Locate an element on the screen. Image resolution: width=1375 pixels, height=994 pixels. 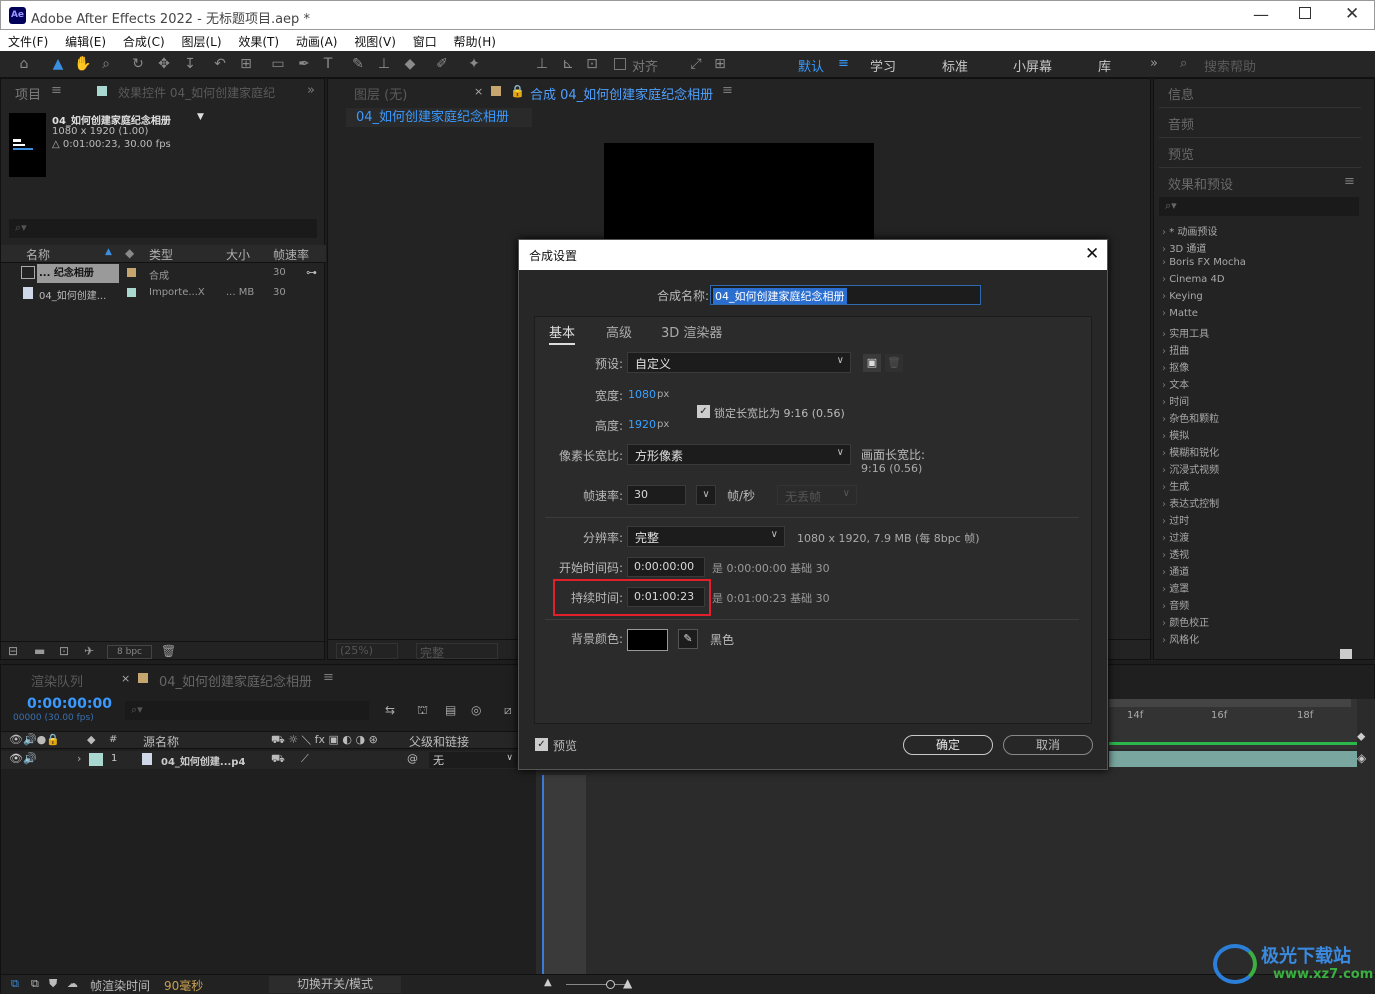
fx-category: › 生成 is located at coordinates (1175, 485).